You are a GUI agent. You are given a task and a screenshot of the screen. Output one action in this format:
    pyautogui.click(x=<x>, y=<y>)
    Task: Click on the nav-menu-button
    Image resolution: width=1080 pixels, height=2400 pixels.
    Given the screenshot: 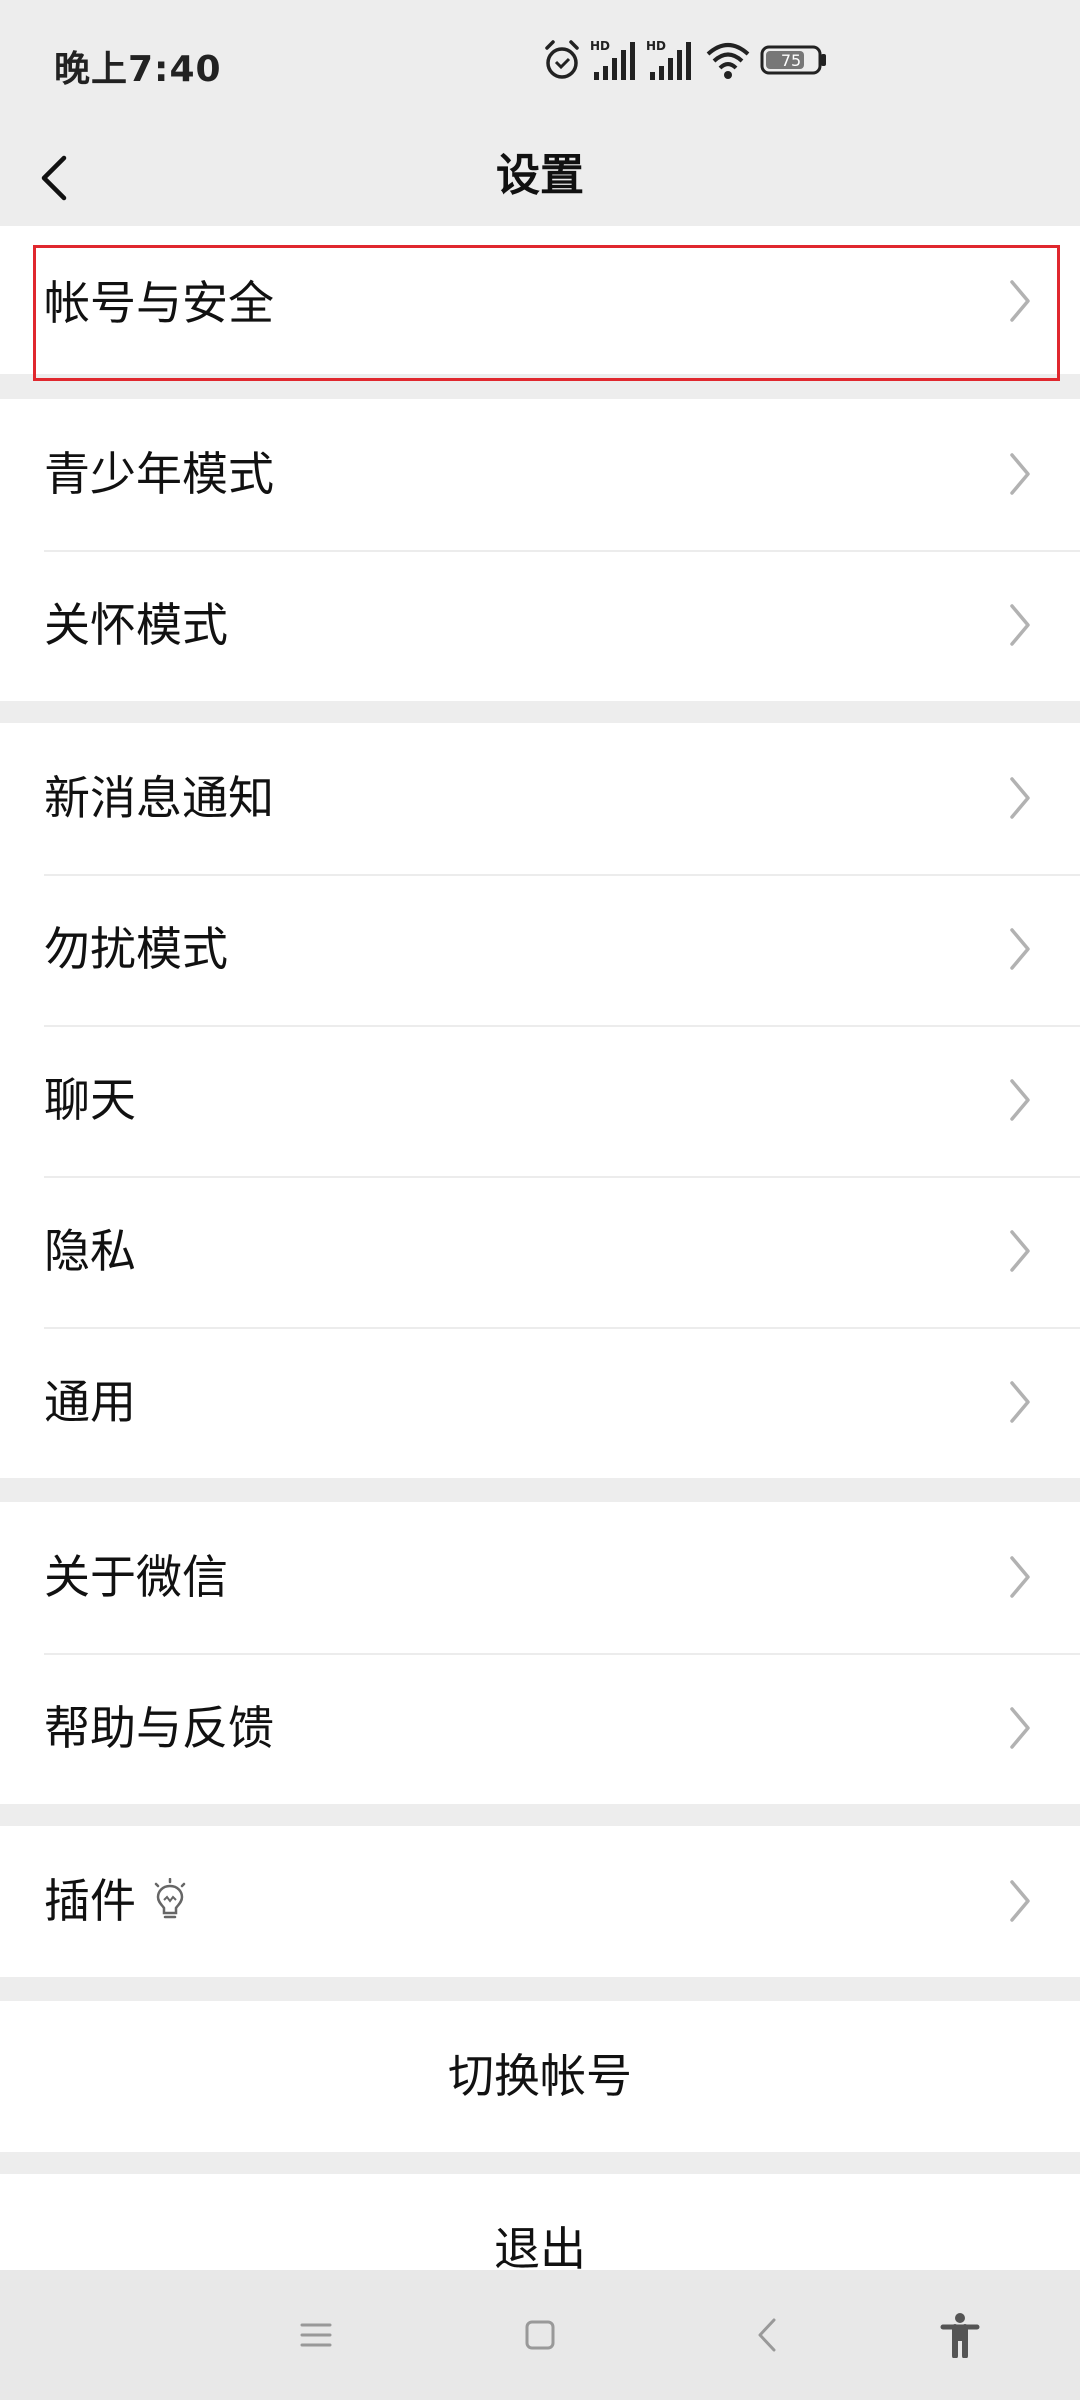 What is the action you would take?
    pyautogui.click(x=316, y=2335)
    